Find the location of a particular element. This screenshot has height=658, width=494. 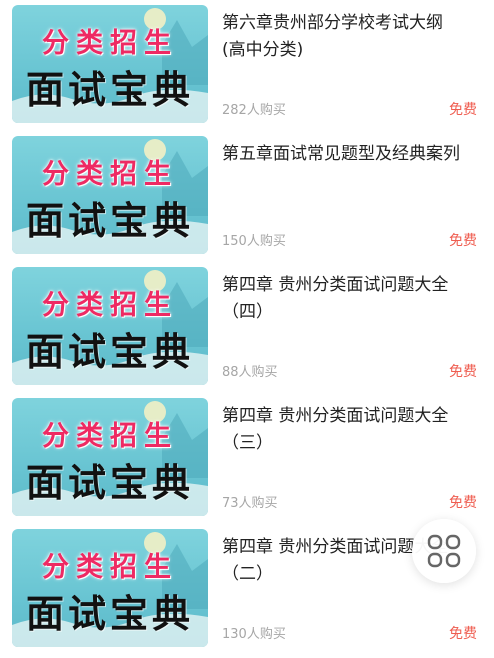

course-title: 第五章面试常见题型及经典案列 is located at coordinates (350, 154).